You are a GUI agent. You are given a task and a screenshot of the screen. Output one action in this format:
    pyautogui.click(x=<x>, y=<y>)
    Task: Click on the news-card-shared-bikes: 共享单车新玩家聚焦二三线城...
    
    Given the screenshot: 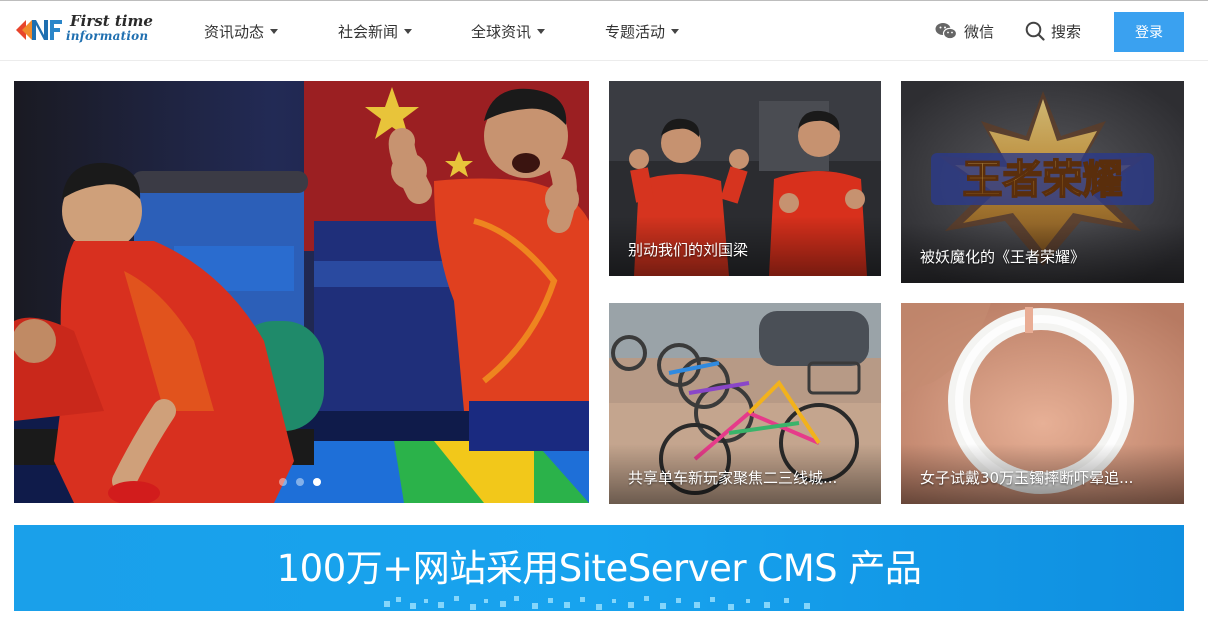 What is the action you would take?
    pyautogui.click(x=745, y=403)
    